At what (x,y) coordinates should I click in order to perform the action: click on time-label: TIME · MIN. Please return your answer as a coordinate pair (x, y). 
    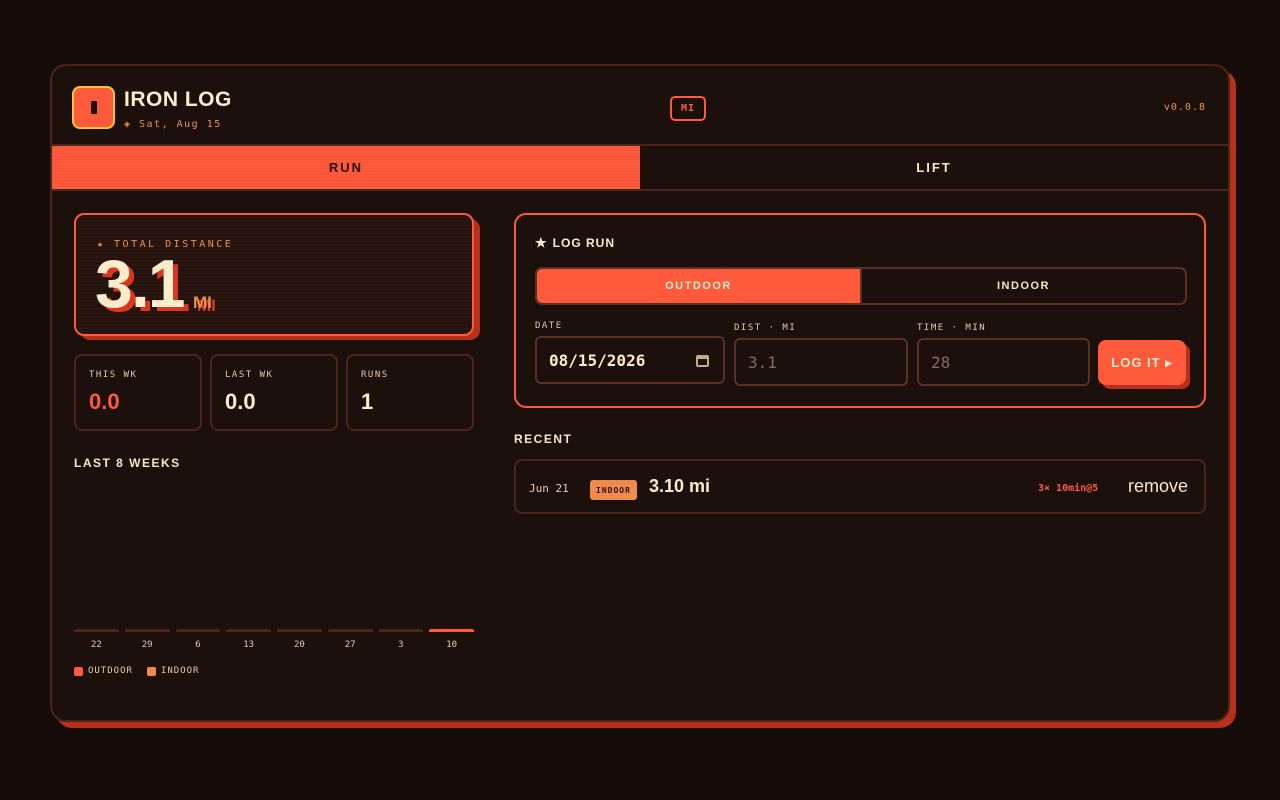
    Looking at the image, I should click on (952, 328).